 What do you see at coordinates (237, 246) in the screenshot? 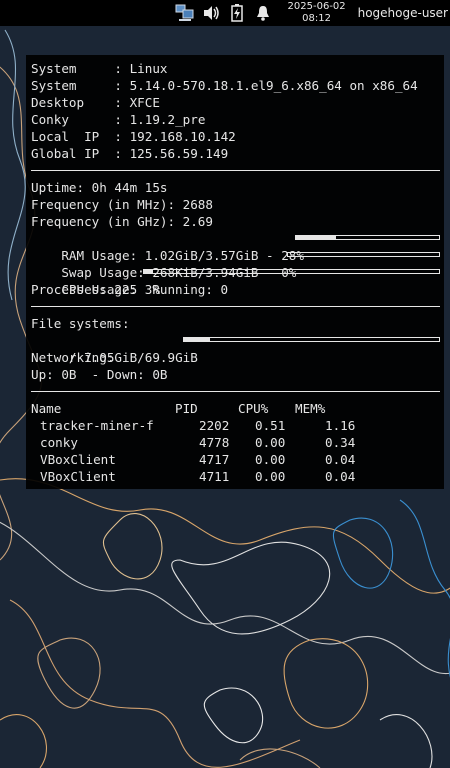
I see `ram-usage: RAM Usage: 1.02GiB/3.57GiB - 28%` at bounding box center [237, 246].